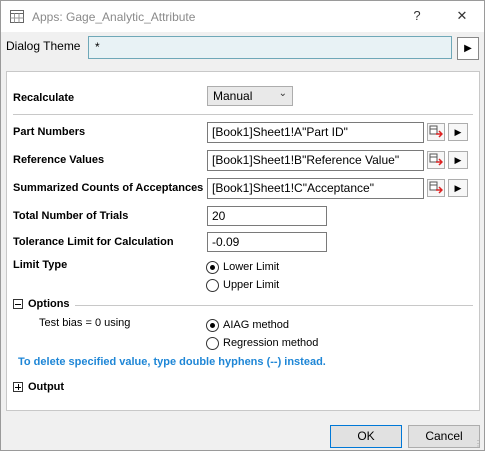 This screenshot has height=451, width=485. What do you see at coordinates (40, 265) in the screenshot?
I see `limit-type-label: Limit Type` at bounding box center [40, 265].